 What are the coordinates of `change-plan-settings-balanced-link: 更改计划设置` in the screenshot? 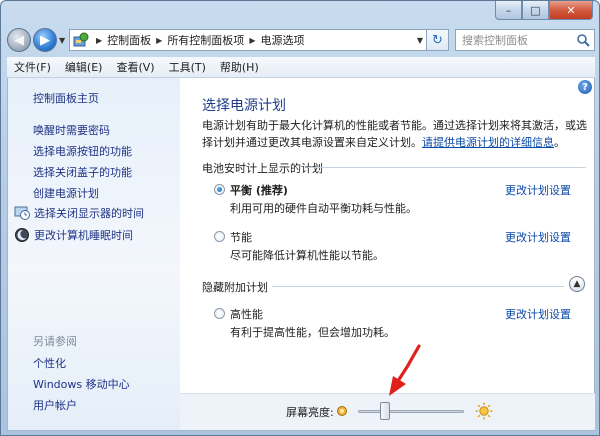 It's located at (538, 190).